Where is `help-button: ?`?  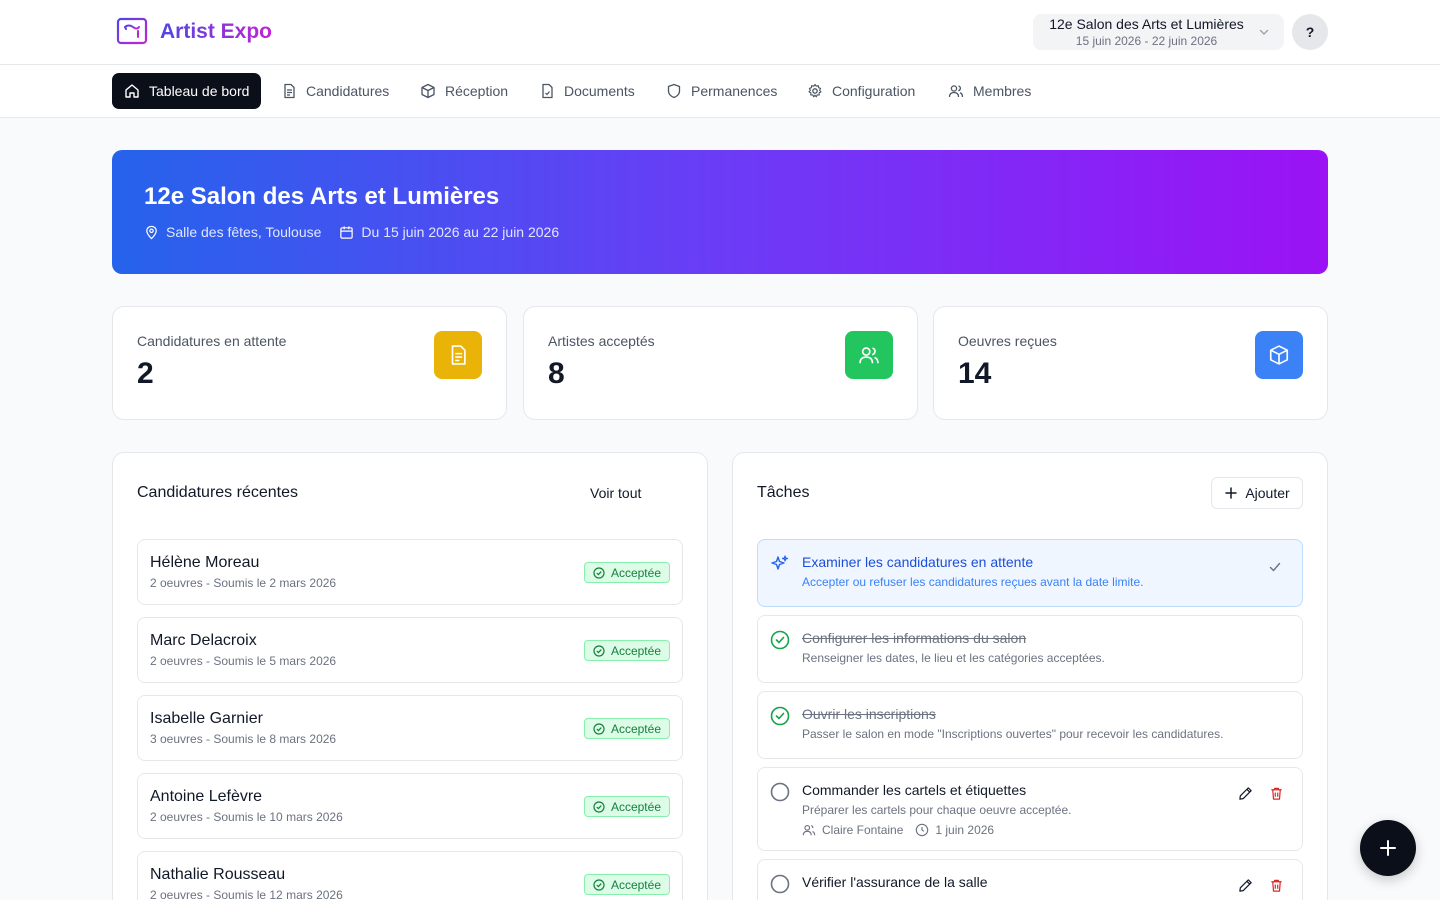
help-button: ? is located at coordinates (1310, 32).